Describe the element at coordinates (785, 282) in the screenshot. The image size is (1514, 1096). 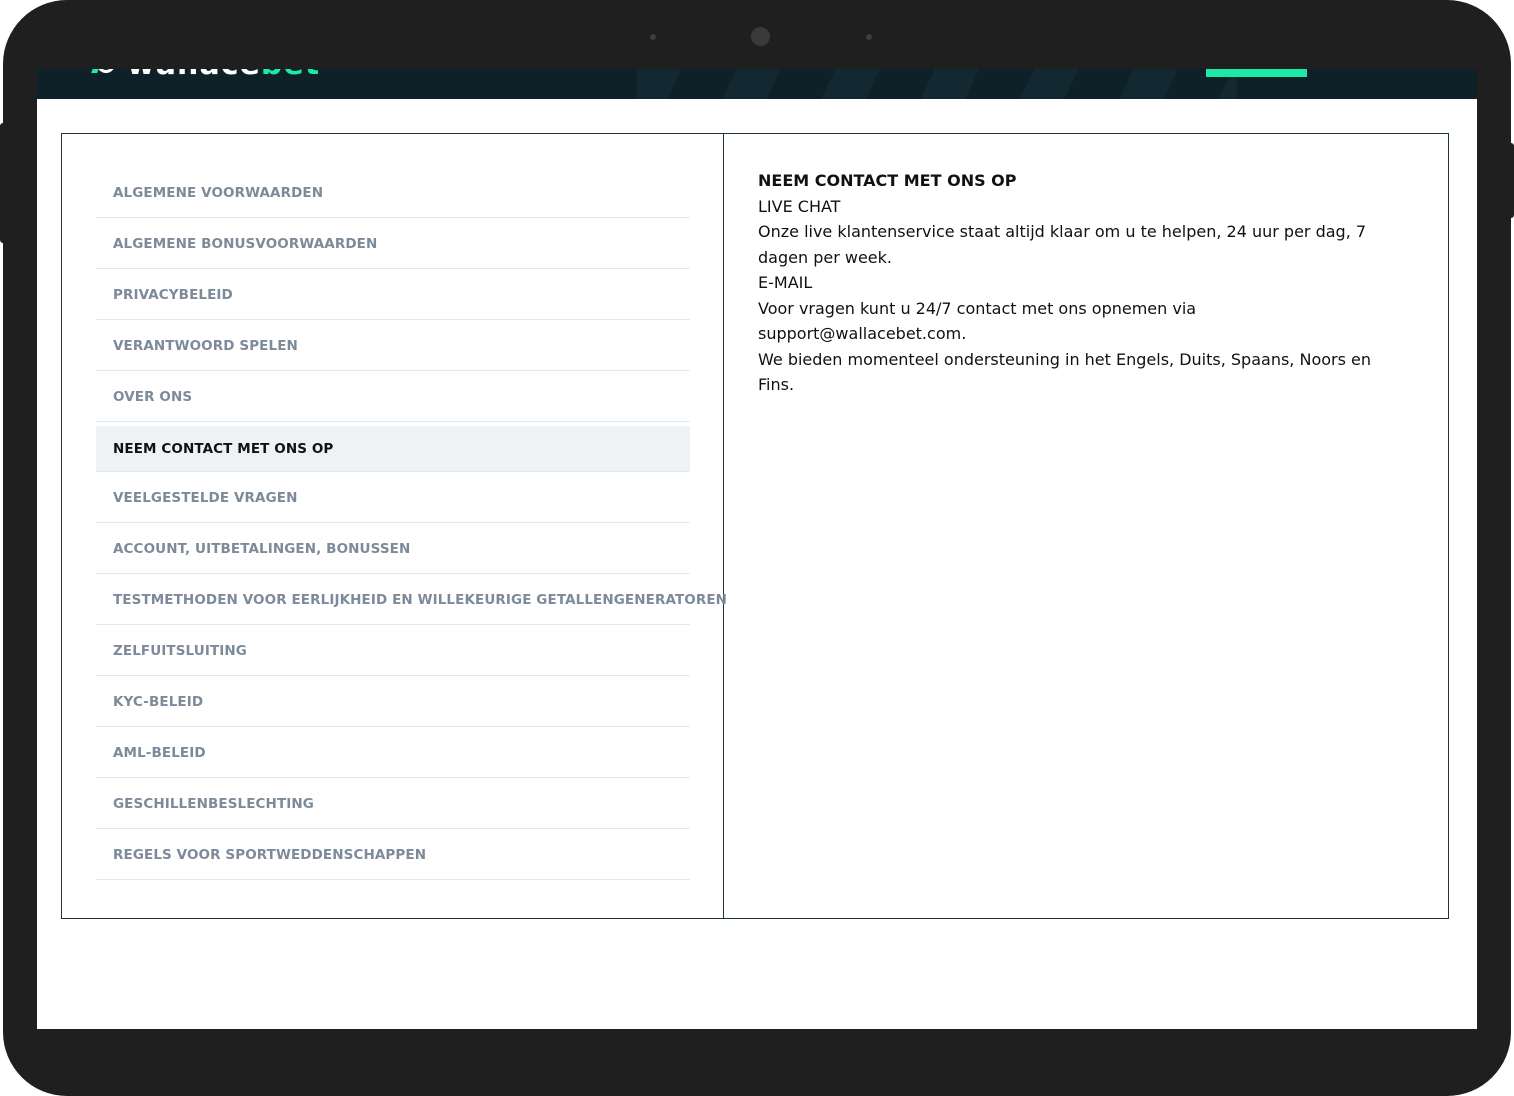
I see `email-title: E-MAIL` at that location.